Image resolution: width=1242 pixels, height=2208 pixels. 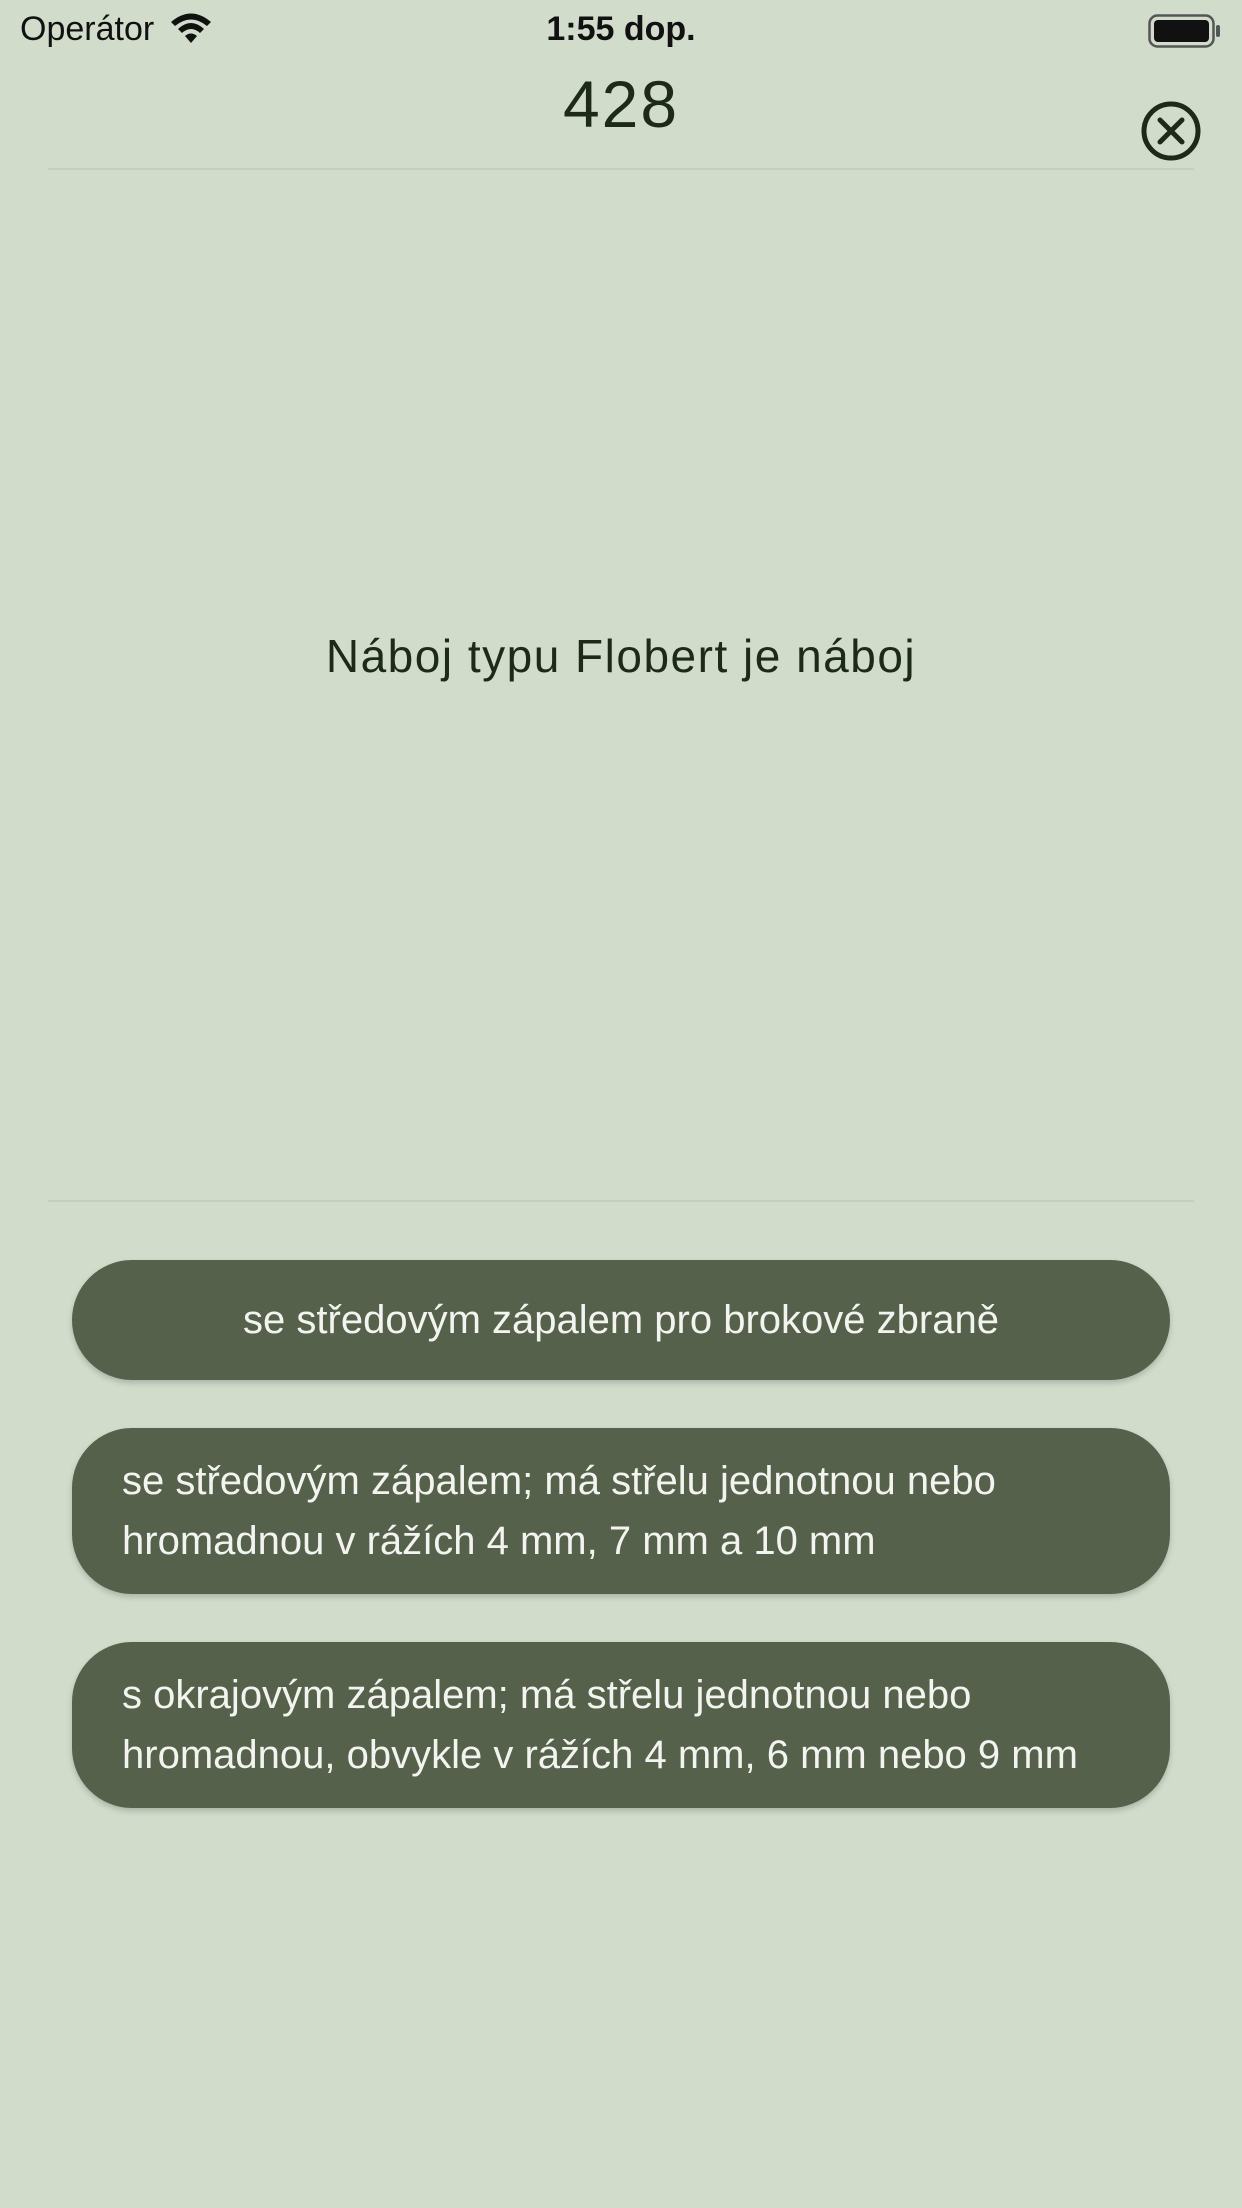 What do you see at coordinates (621, 656) in the screenshot?
I see `question-text: Náboj typu Flobert je náboj` at bounding box center [621, 656].